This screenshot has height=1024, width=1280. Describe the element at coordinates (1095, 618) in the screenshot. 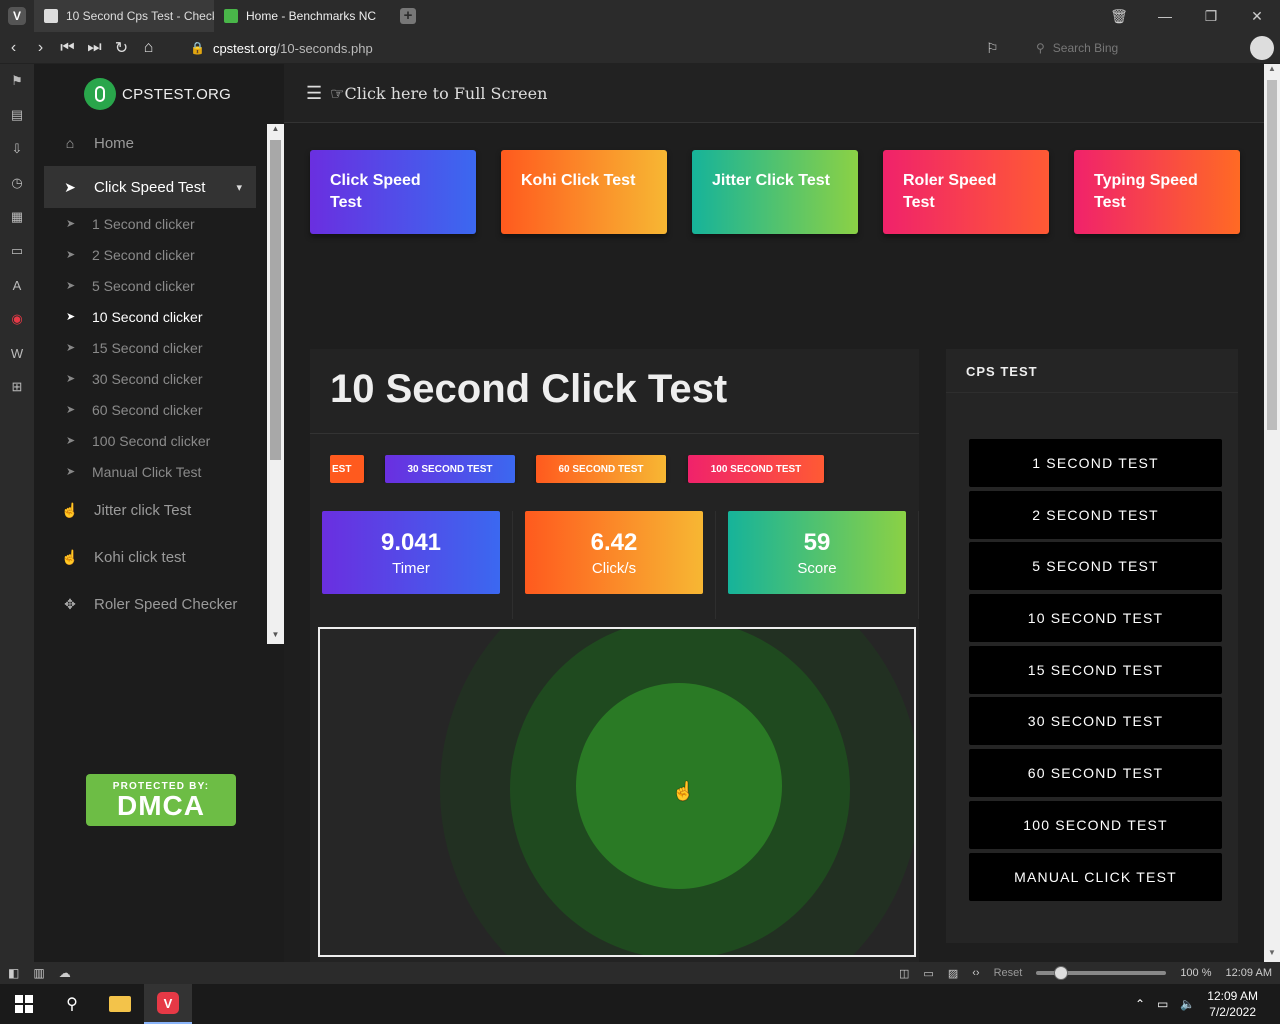

I see `btn-10-second-test: 10 SECOND TEST` at that location.